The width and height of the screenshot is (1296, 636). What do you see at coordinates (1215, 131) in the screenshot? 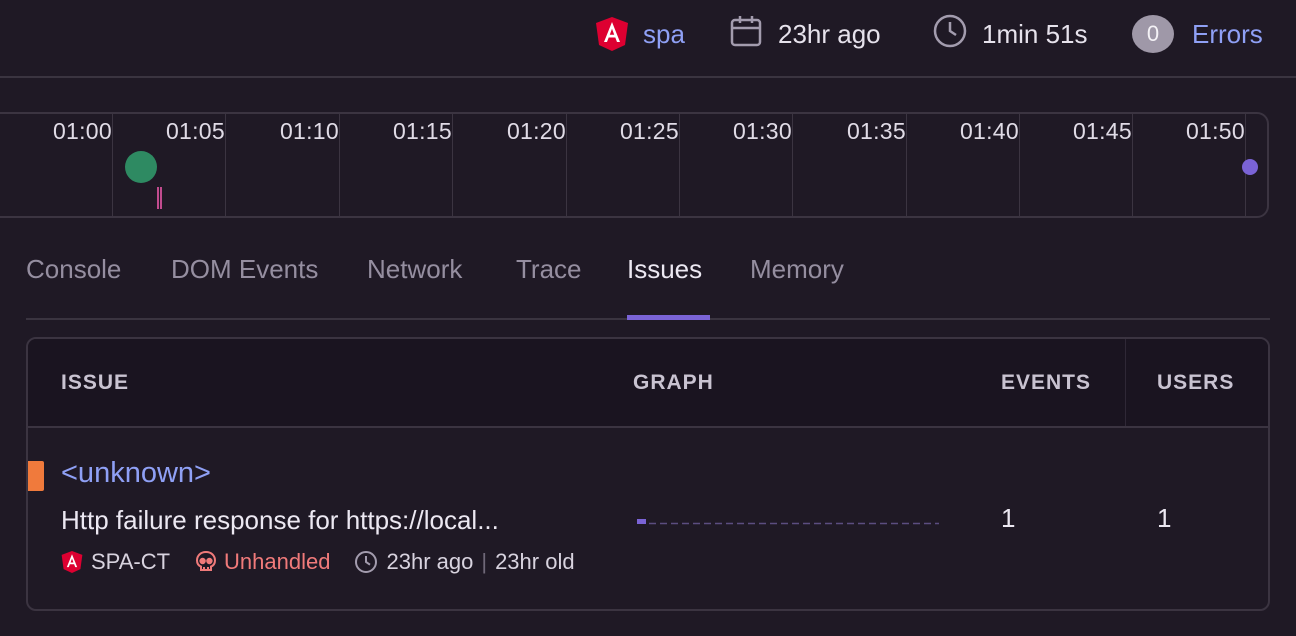
I see `tick-label: 01:50` at bounding box center [1215, 131].